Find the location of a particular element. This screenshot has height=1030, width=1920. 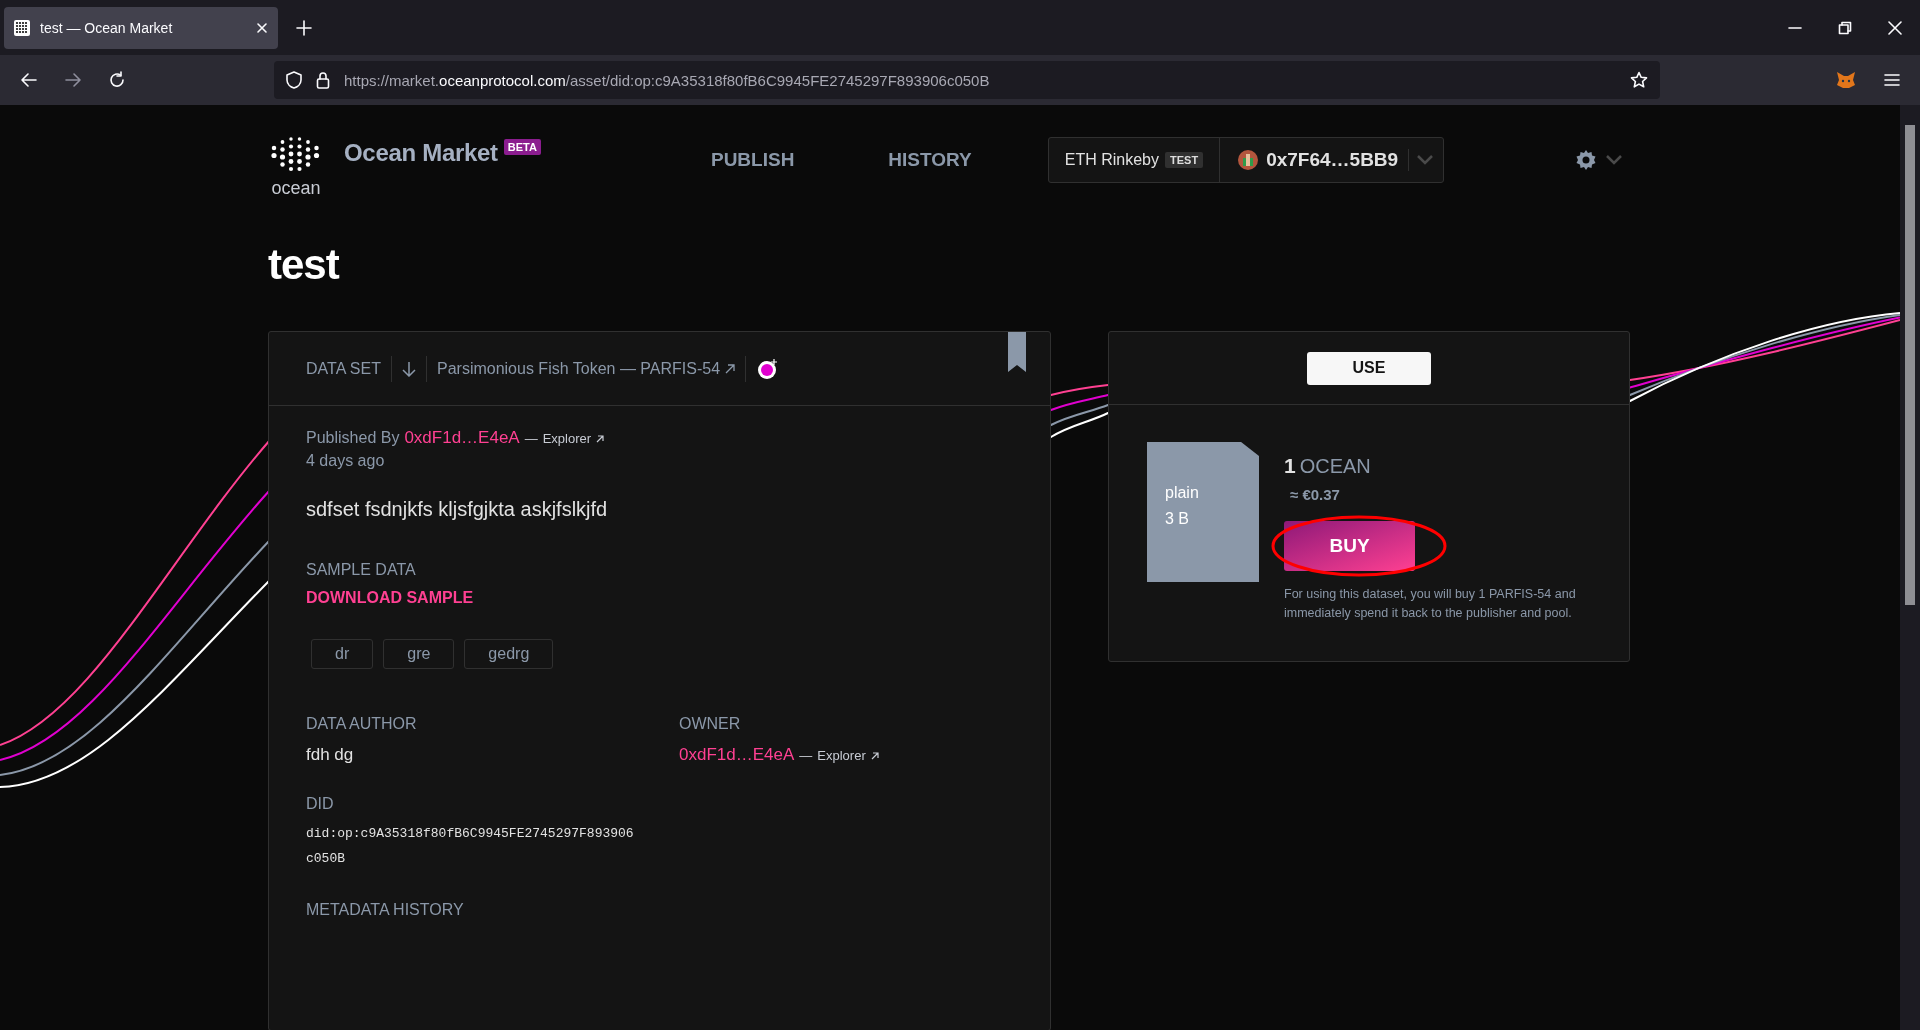

scrollbar is located at coordinates (1910, 567).